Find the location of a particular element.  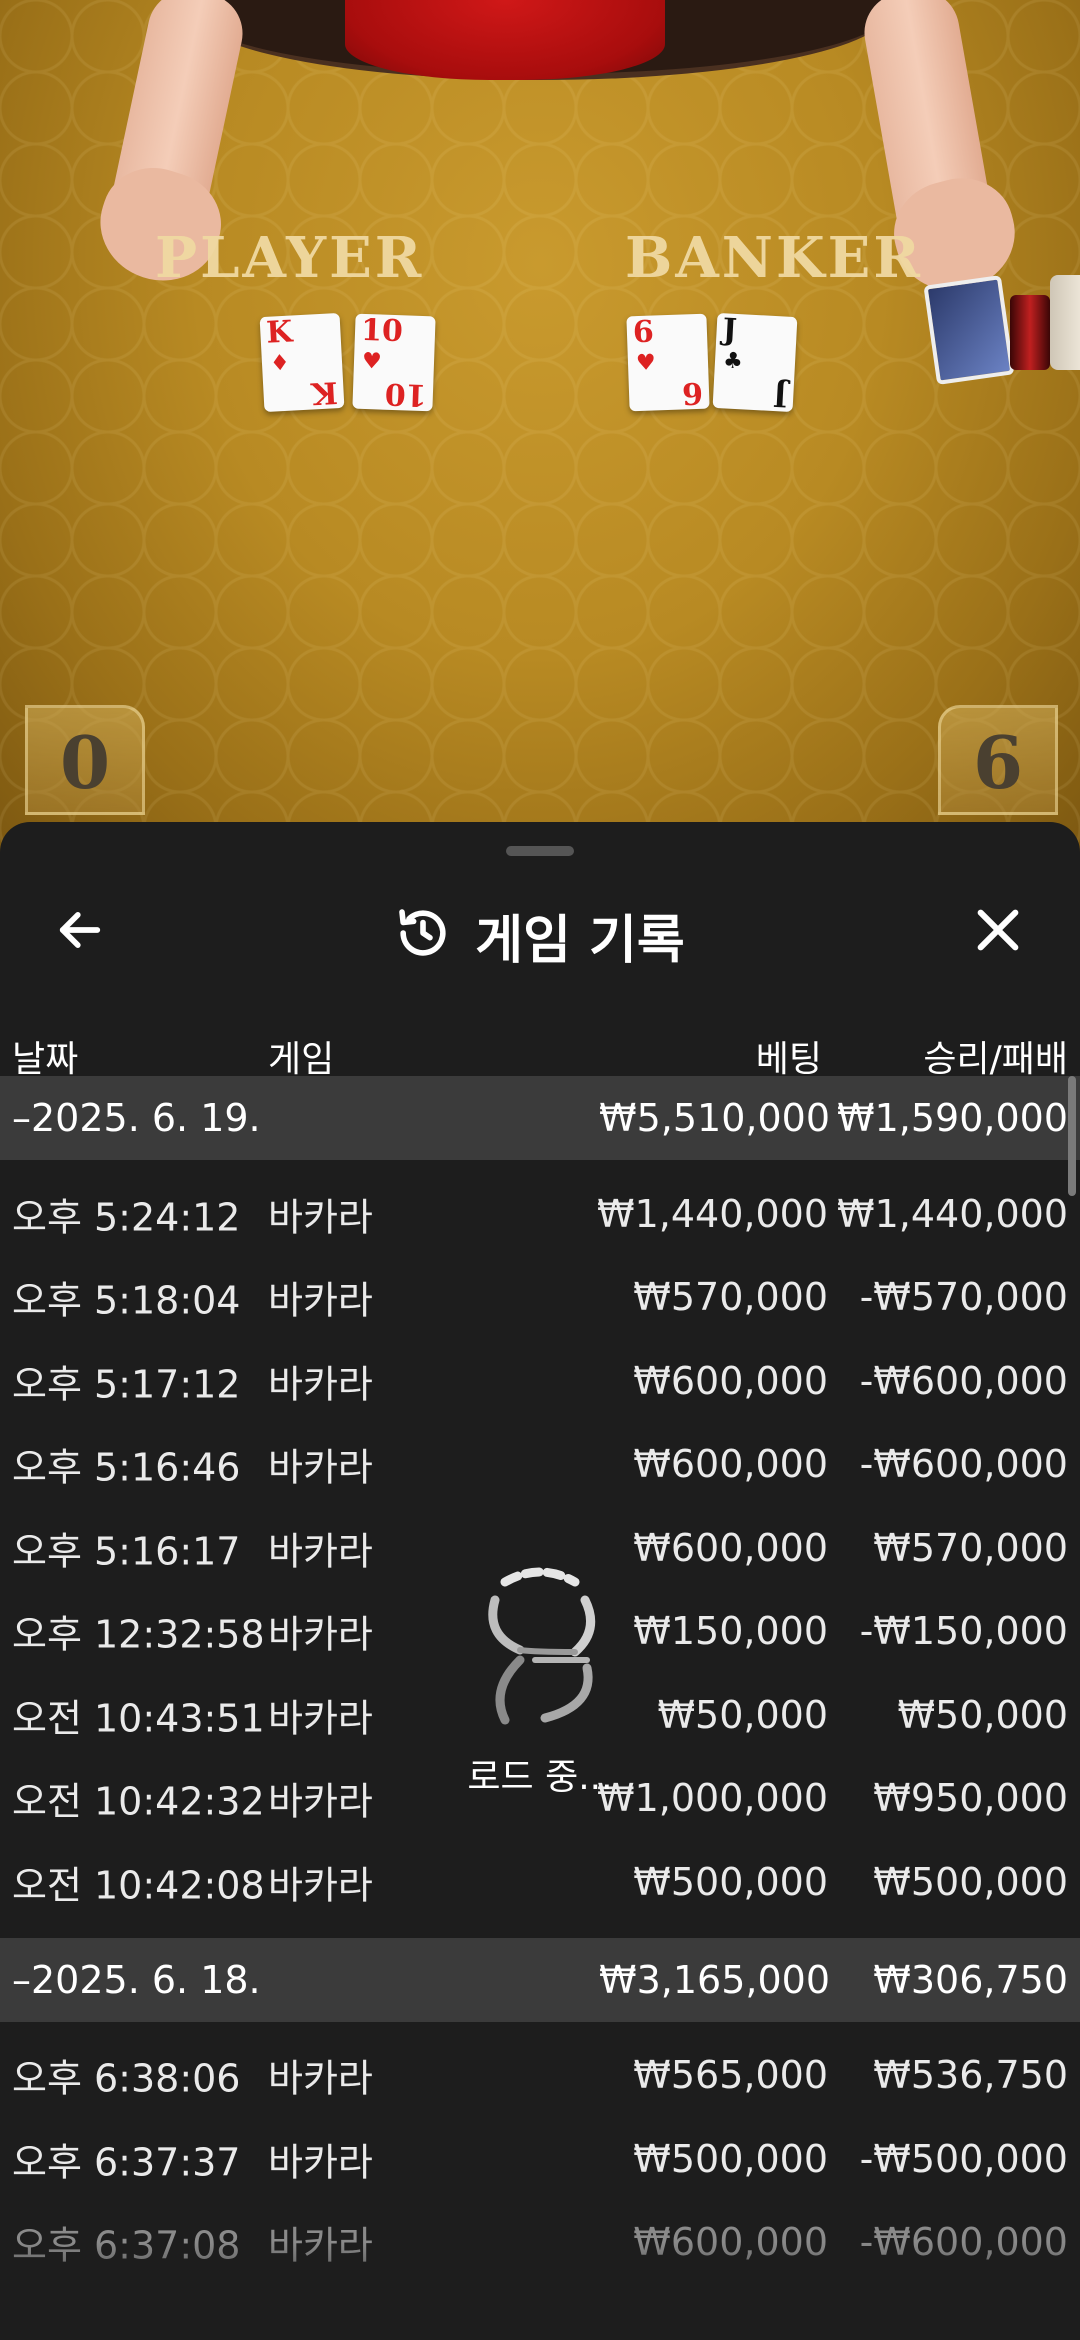

row-time: 오후 5:17:12 is located at coordinates (126, 1384).